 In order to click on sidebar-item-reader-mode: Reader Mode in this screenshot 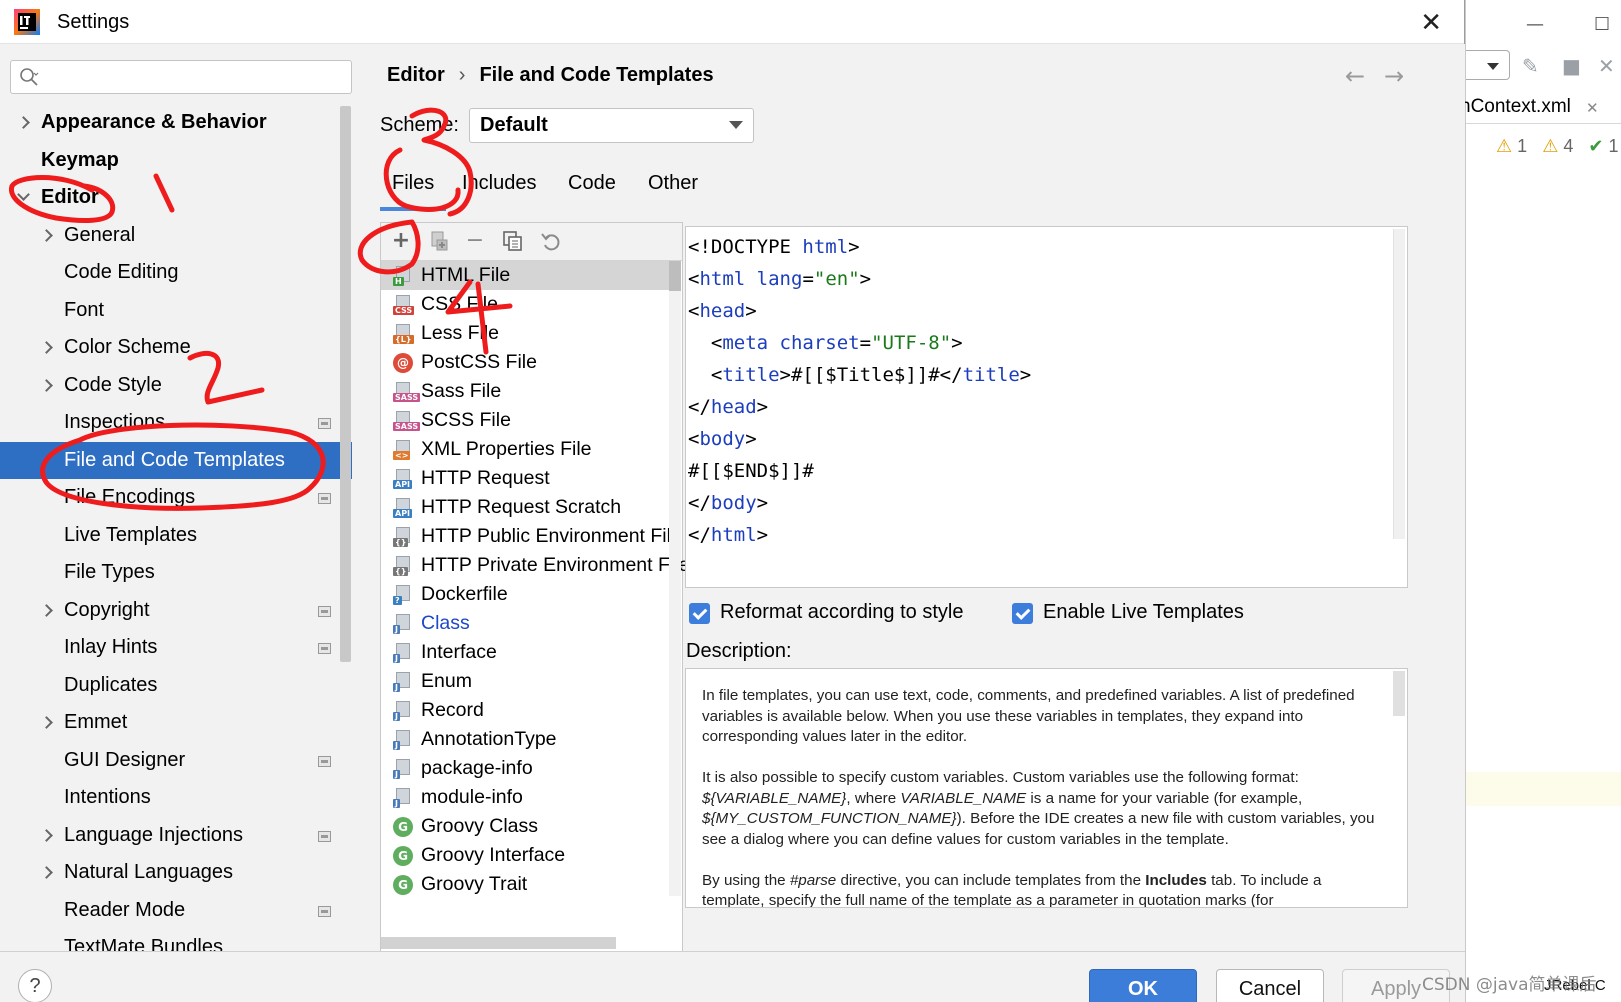, I will do `click(176, 911)`.